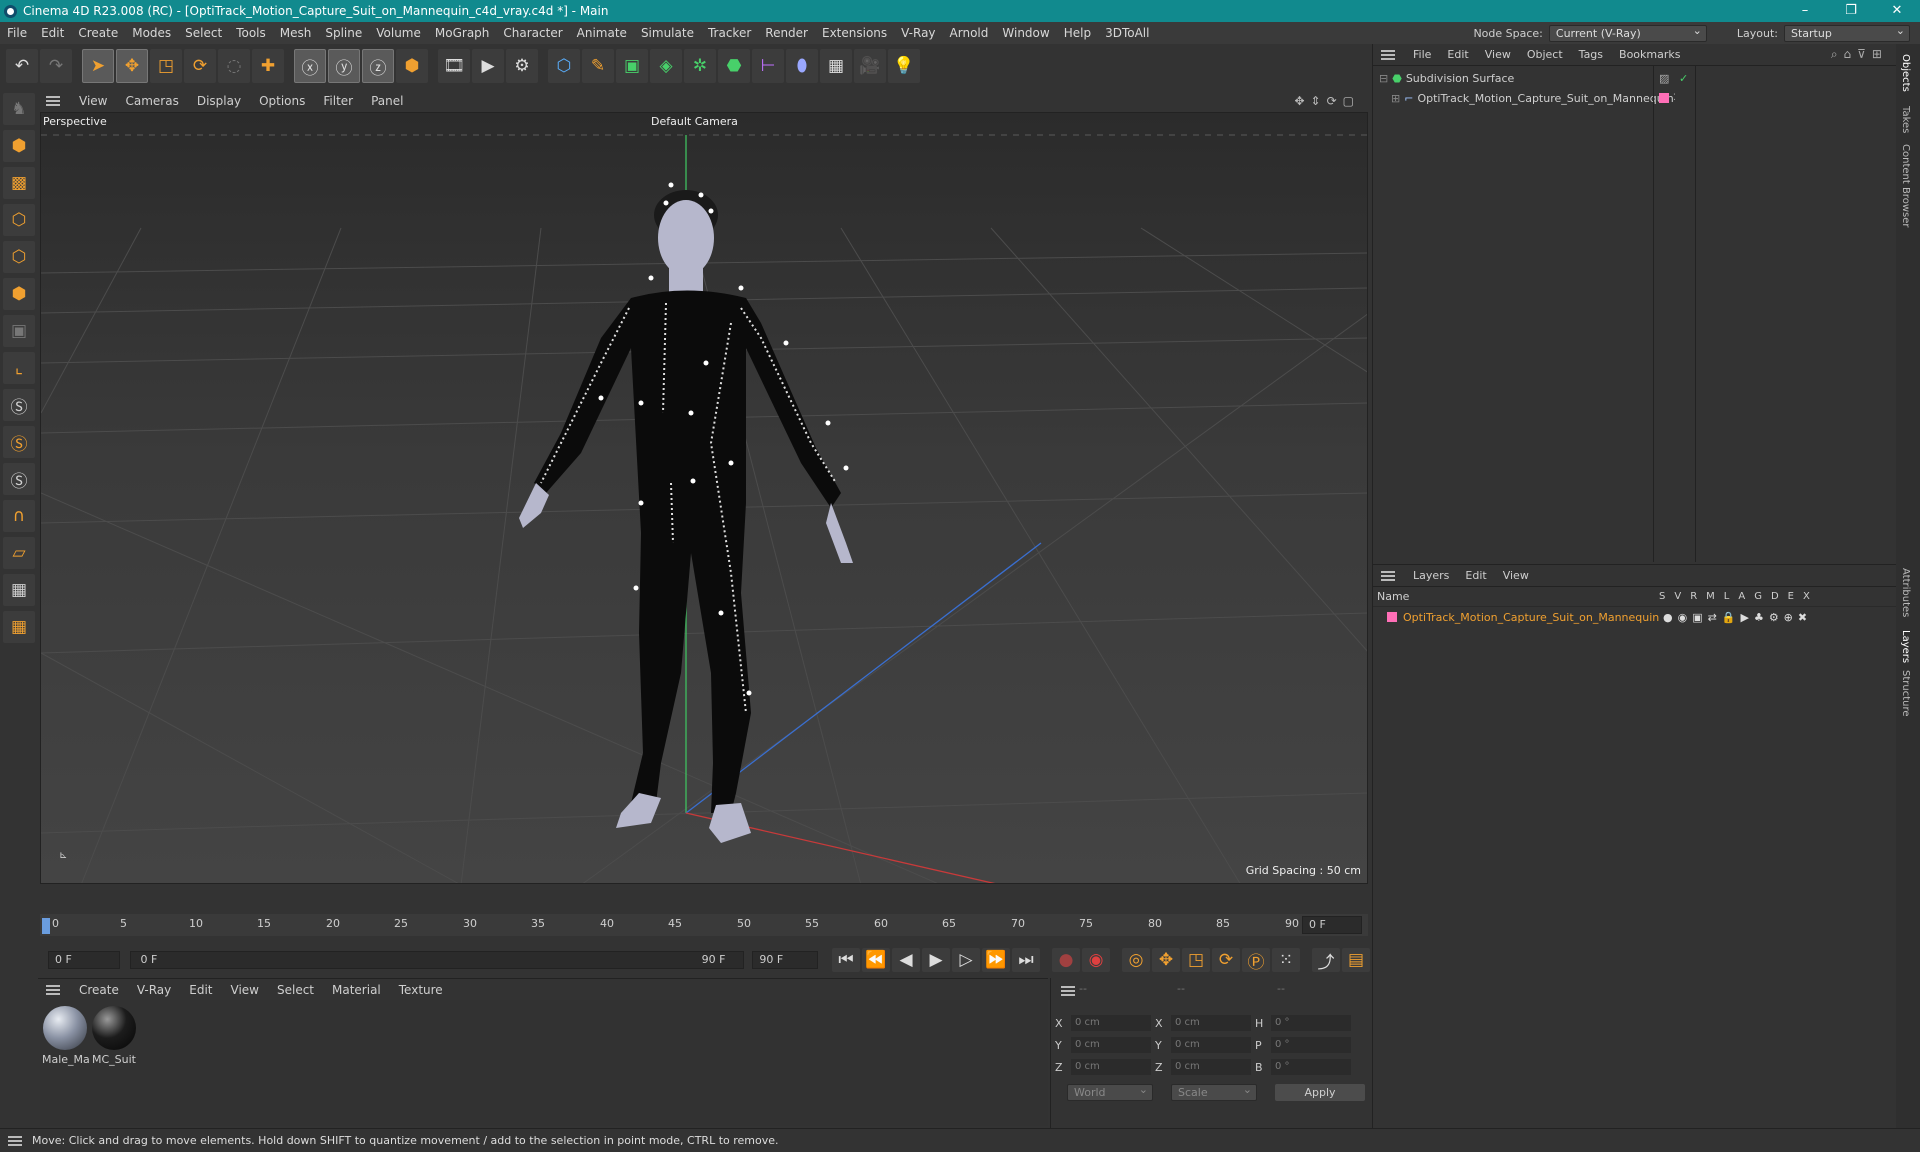 The image size is (1920, 1152). What do you see at coordinates (1847, 32) in the screenshot?
I see `layout-dropdown: Startup` at bounding box center [1847, 32].